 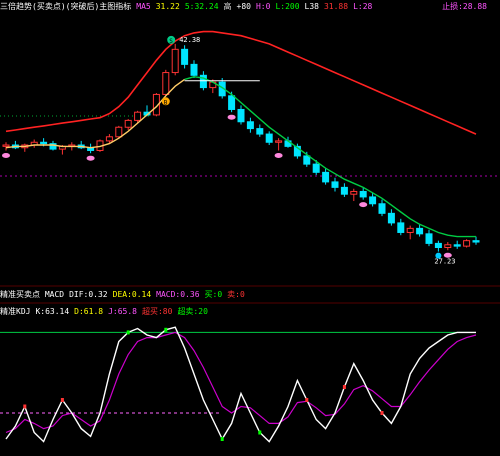 What do you see at coordinates (438, 255) in the screenshot?
I see `low-marker` at bounding box center [438, 255].